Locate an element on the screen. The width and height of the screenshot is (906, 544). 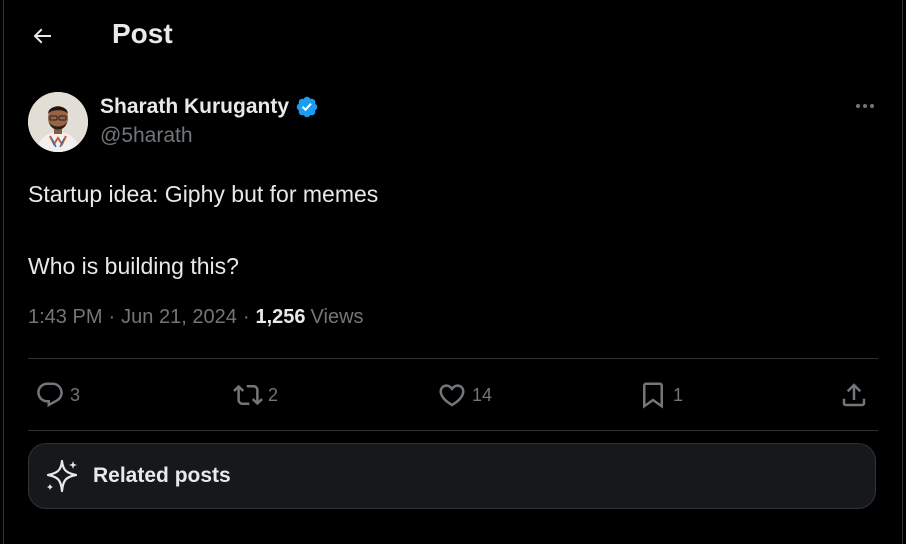
sparkle-icon is located at coordinates (62, 476).